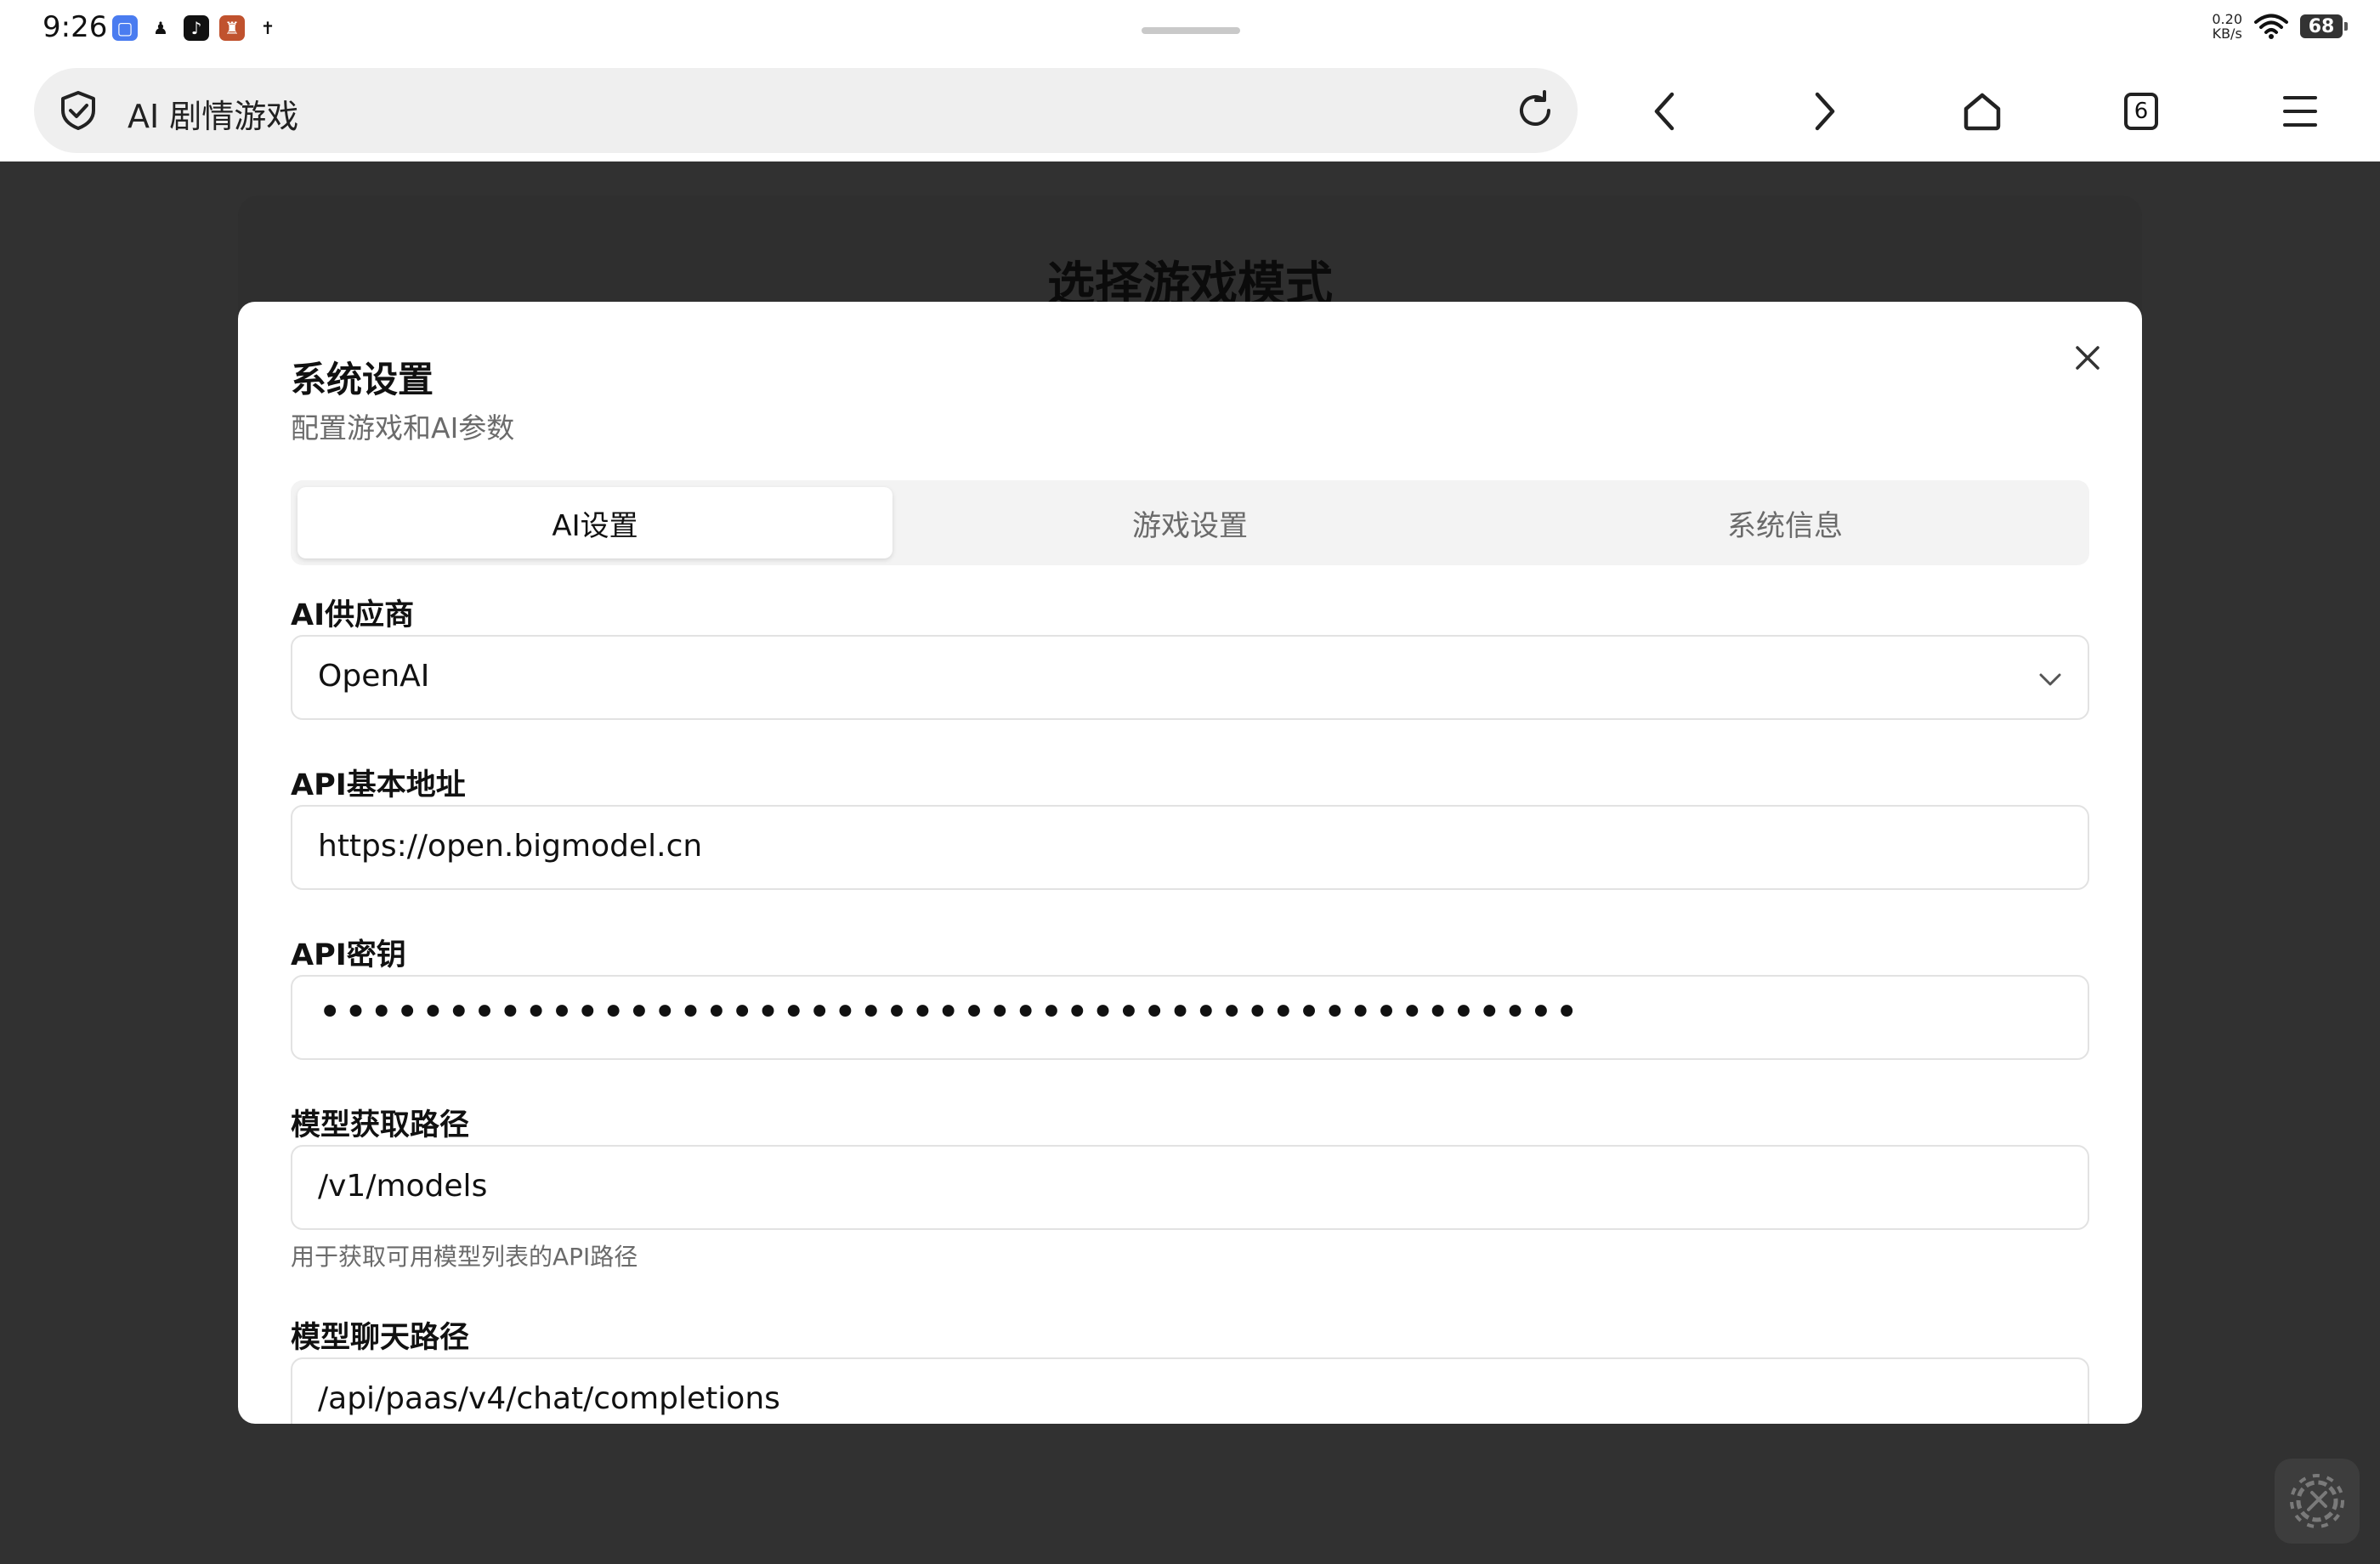 The height and width of the screenshot is (1564, 2380). I want to click on hamburger-menu-icon, so click(2300, 111).